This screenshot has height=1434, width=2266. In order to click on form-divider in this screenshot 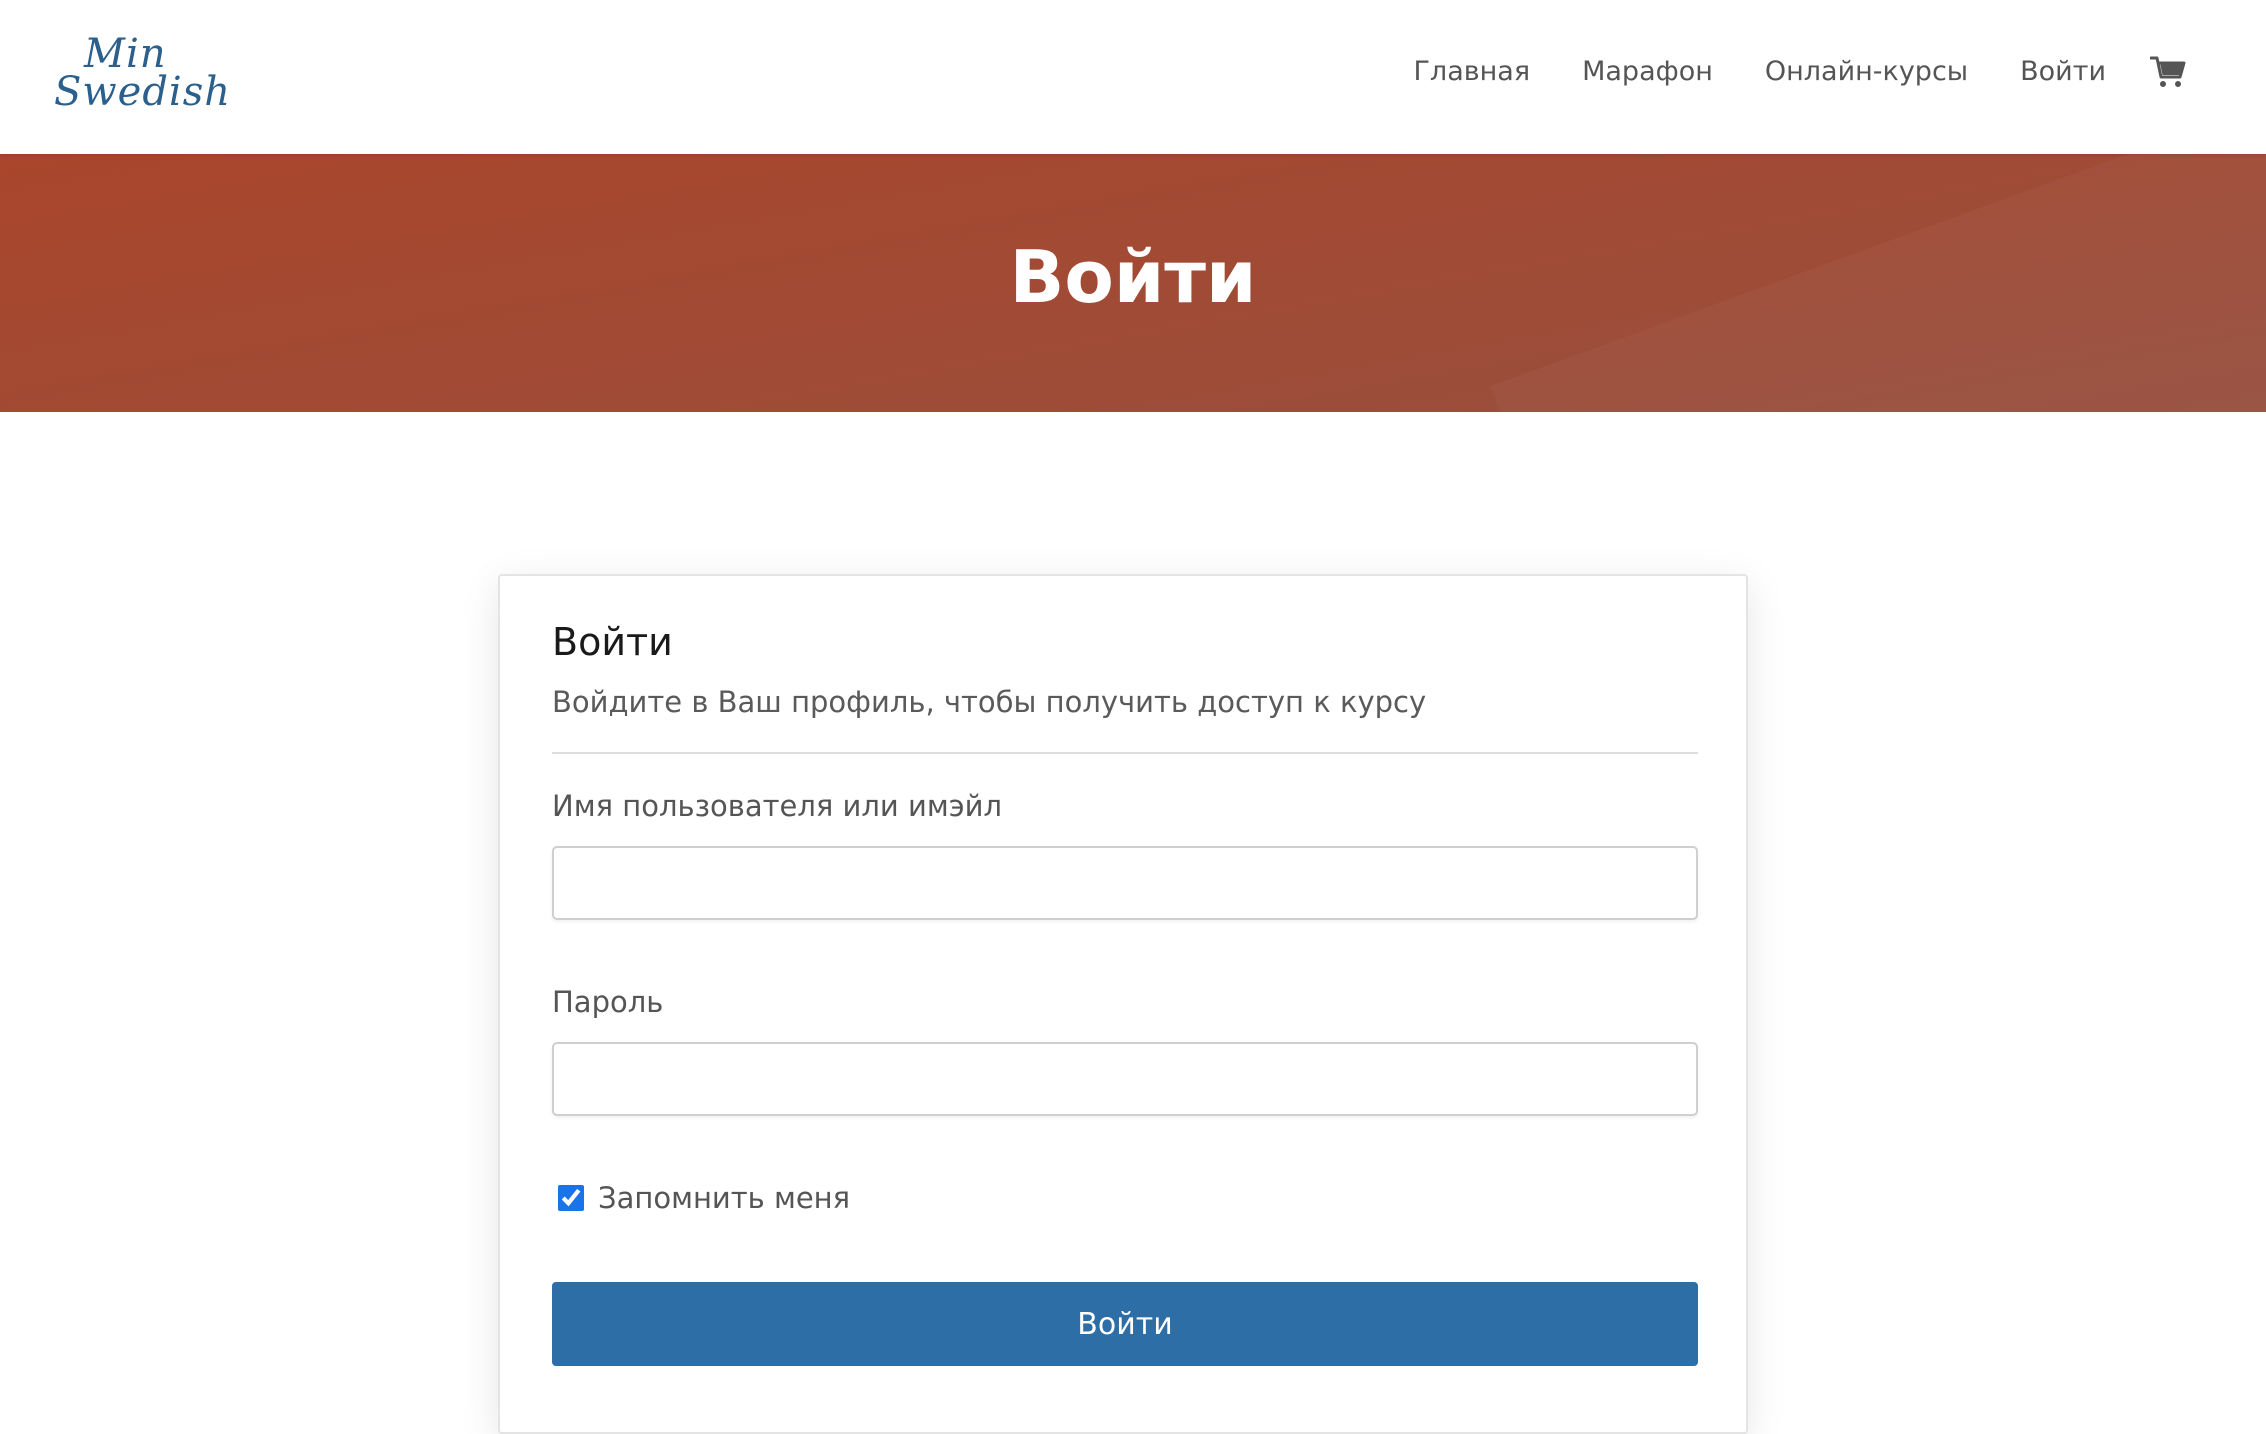, I will do `click(1125, 753)`.